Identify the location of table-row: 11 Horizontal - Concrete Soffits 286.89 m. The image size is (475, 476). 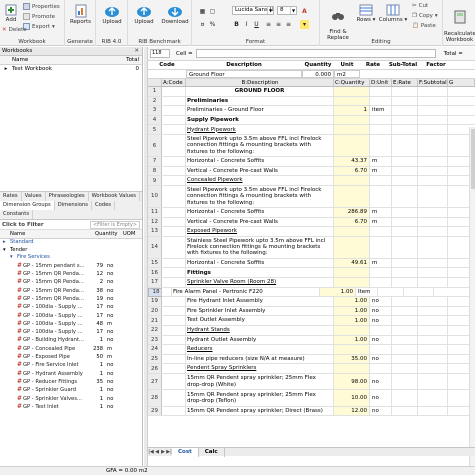
(311, 212).